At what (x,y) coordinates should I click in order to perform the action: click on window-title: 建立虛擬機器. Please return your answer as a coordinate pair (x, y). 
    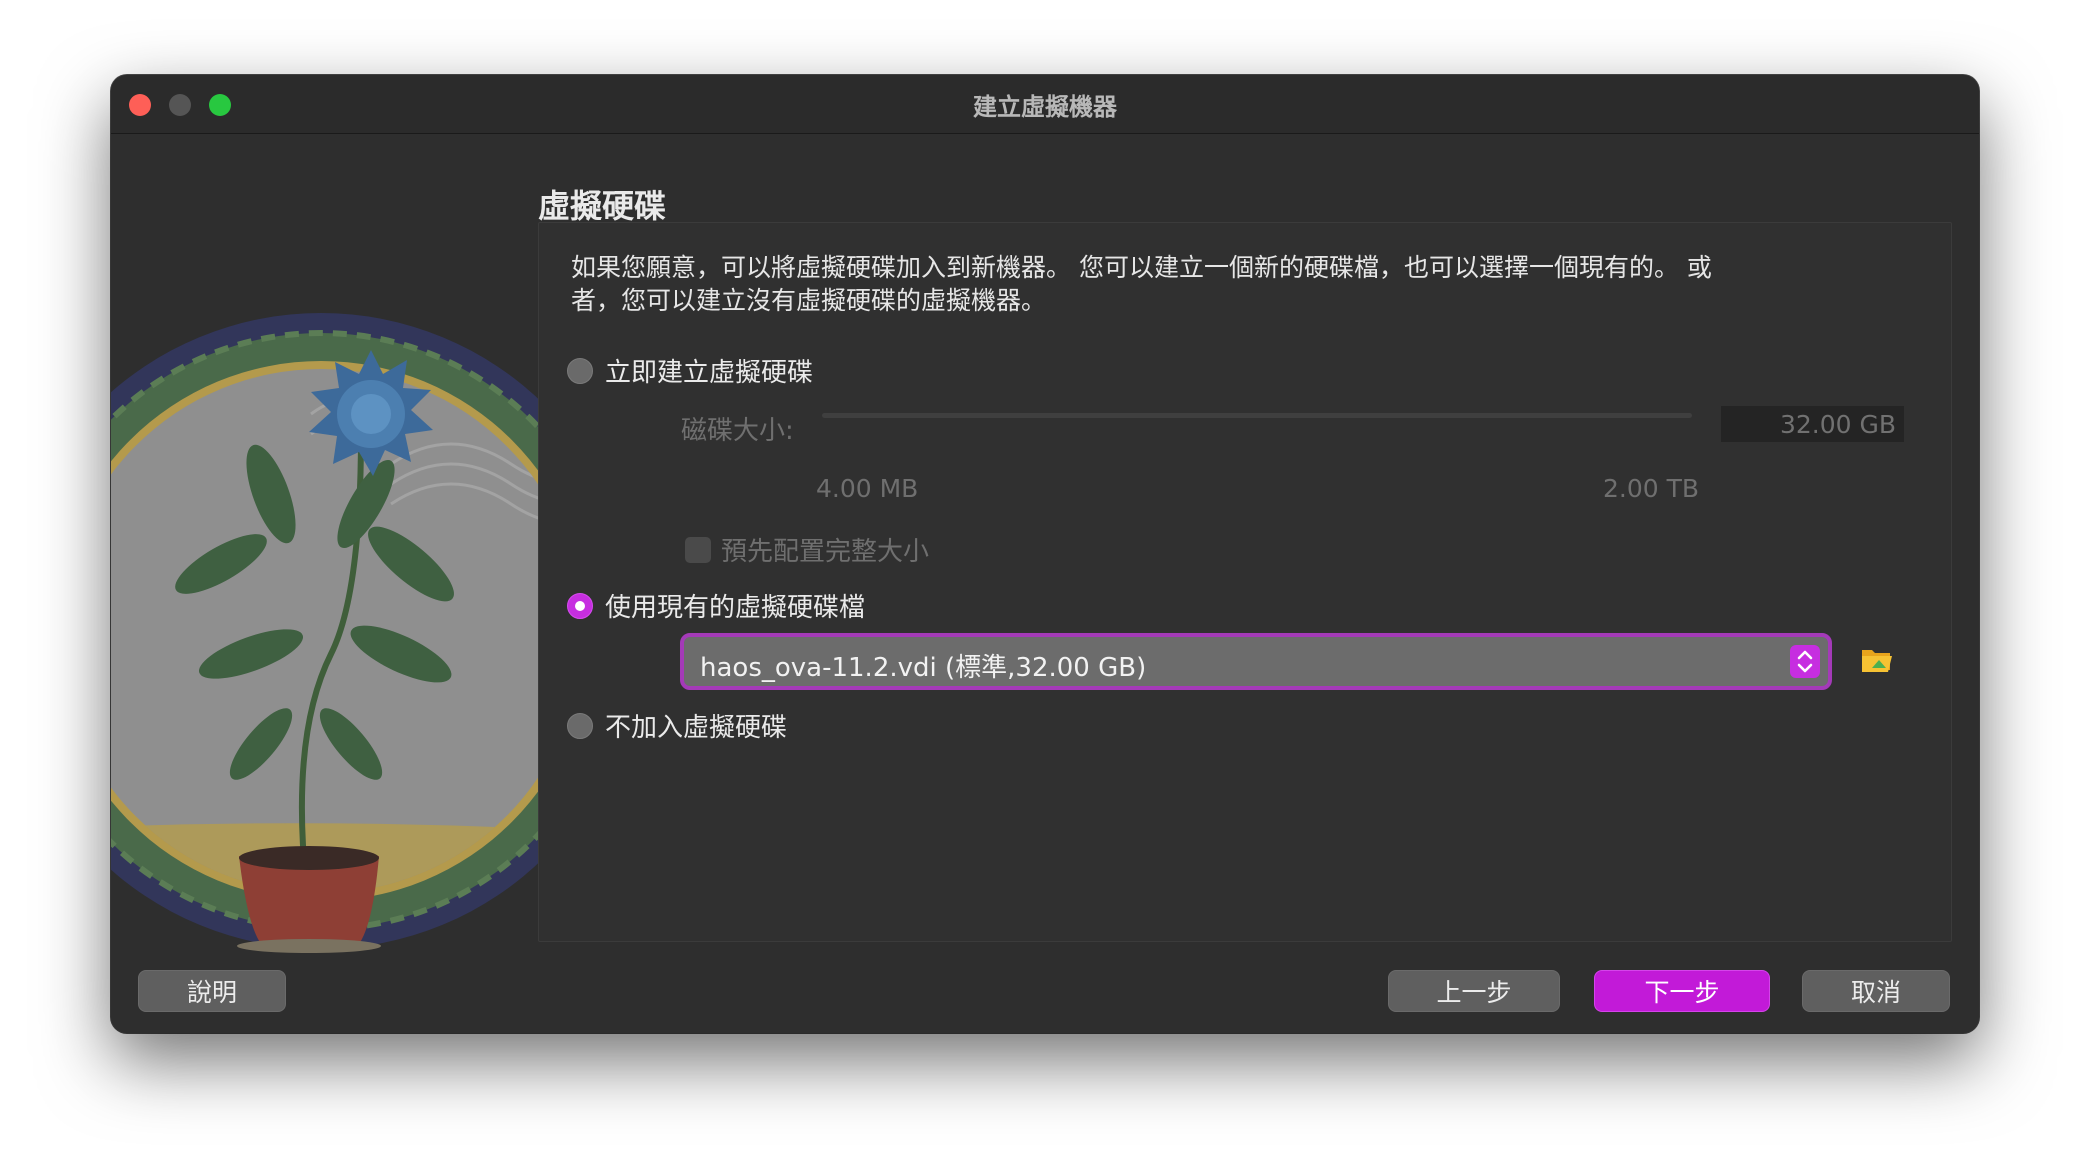
    Looking at the image, I should click on (1045, 107).